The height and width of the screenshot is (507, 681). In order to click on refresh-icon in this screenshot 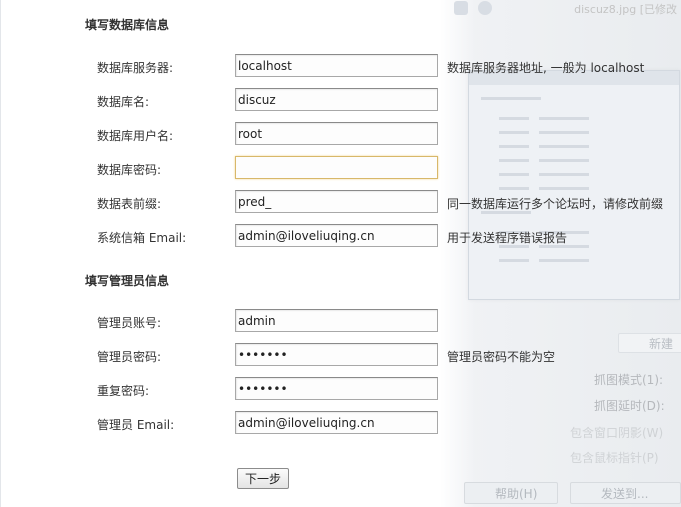, I will do `click(485, 8)`.